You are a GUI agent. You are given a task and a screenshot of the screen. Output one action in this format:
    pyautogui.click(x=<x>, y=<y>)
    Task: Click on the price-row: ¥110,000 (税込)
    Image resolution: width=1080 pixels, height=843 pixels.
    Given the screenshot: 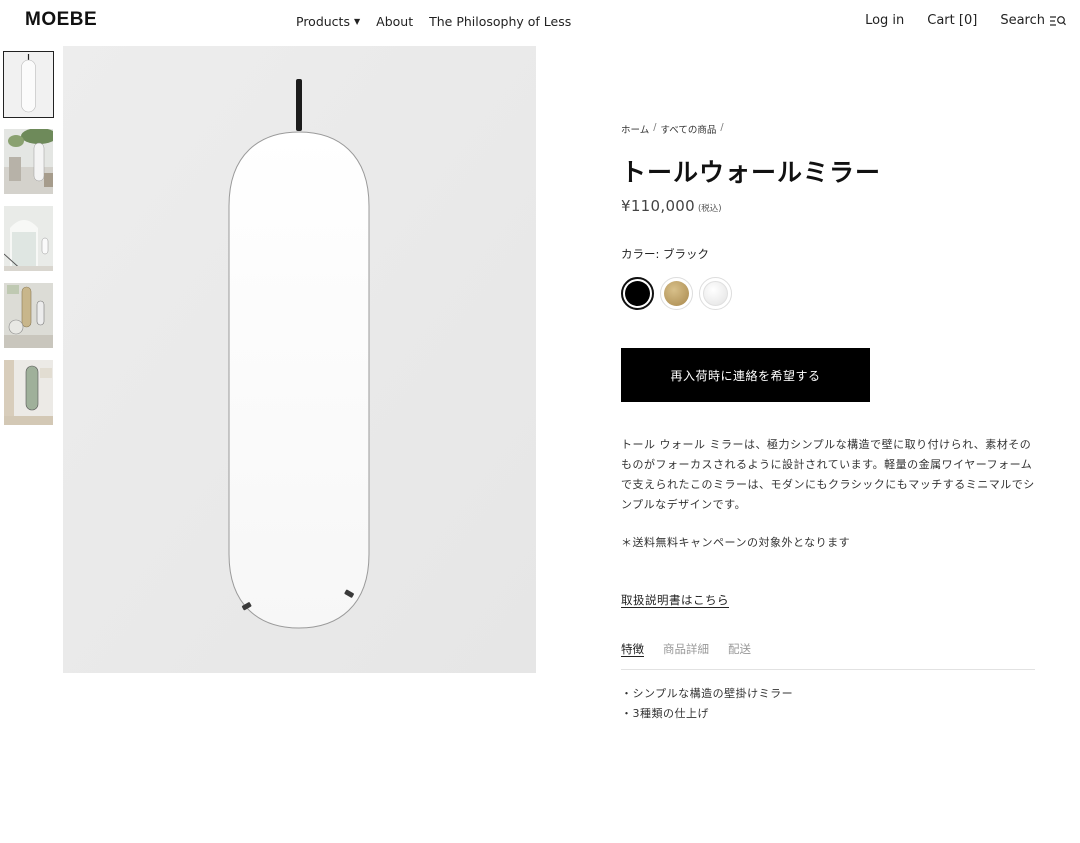 What is the action you would take?
    pyautogui.click(x=828, y=206)
    